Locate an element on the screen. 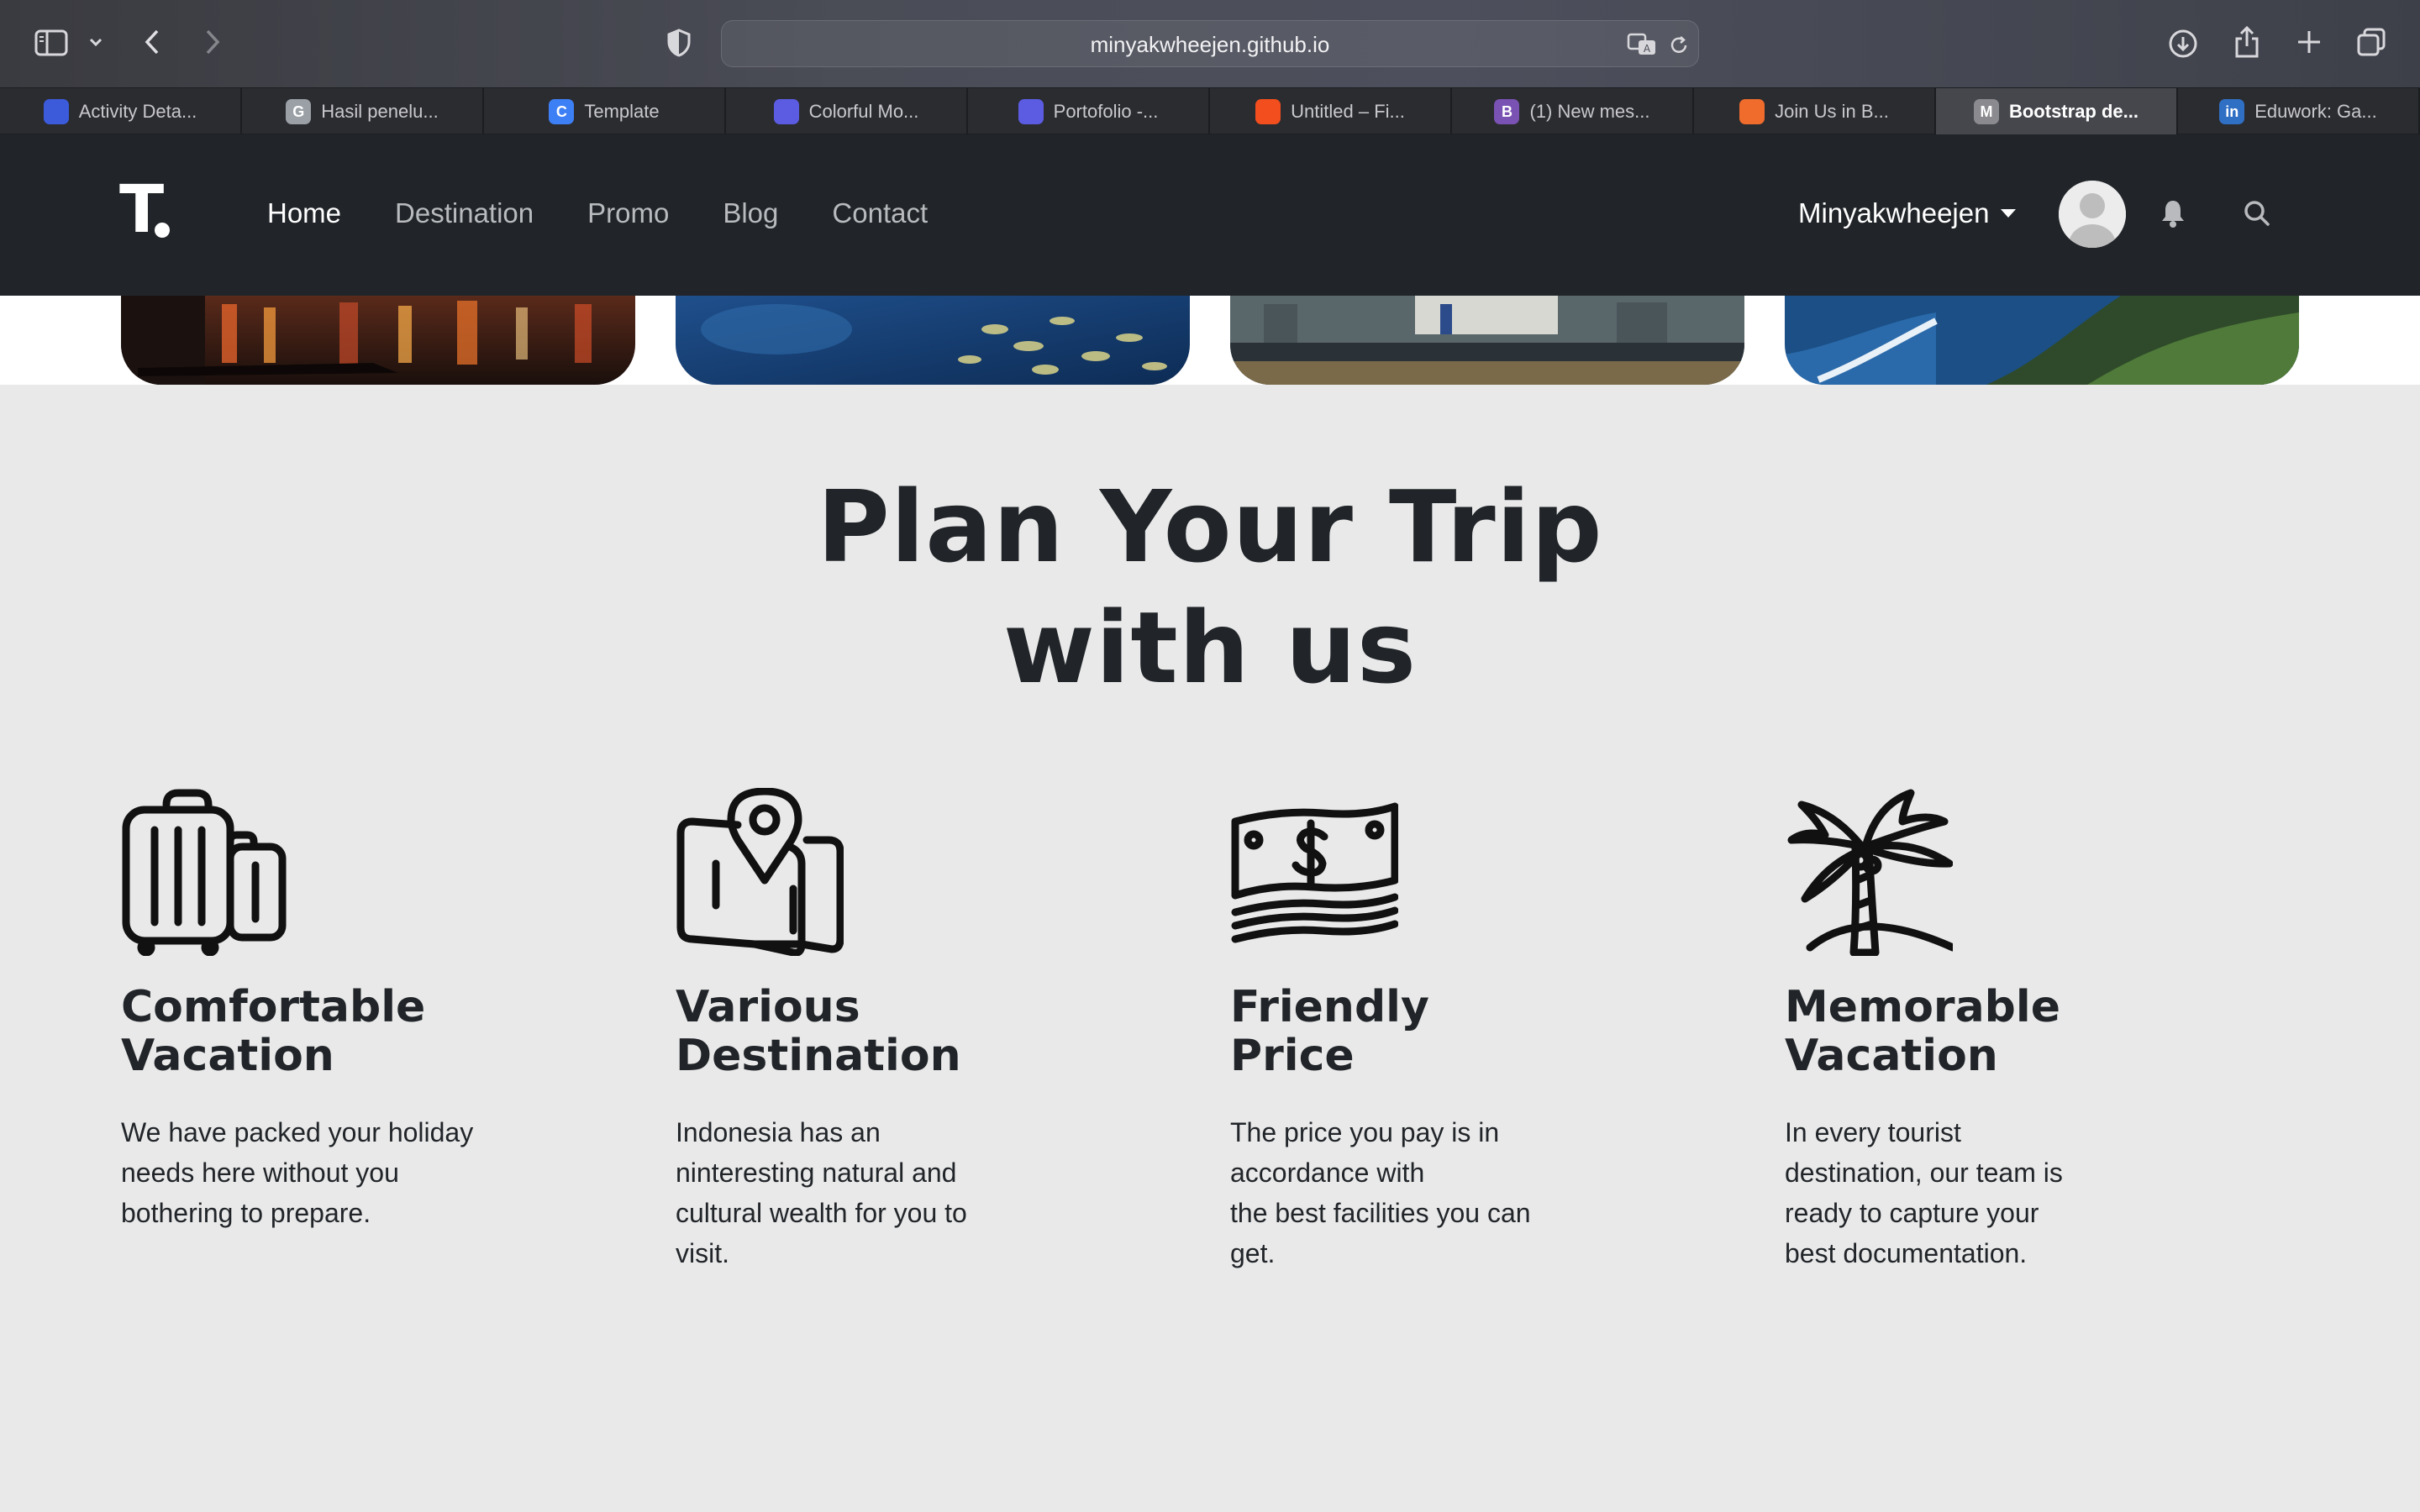  description-line: The price you pay is in is located at coordinates (1365, 1132).